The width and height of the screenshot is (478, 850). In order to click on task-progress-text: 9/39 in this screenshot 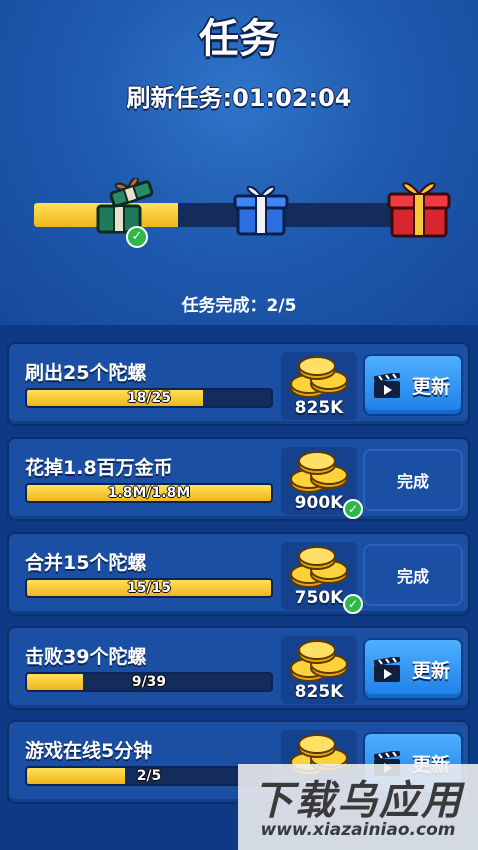, I will do `click(149, 682)`.